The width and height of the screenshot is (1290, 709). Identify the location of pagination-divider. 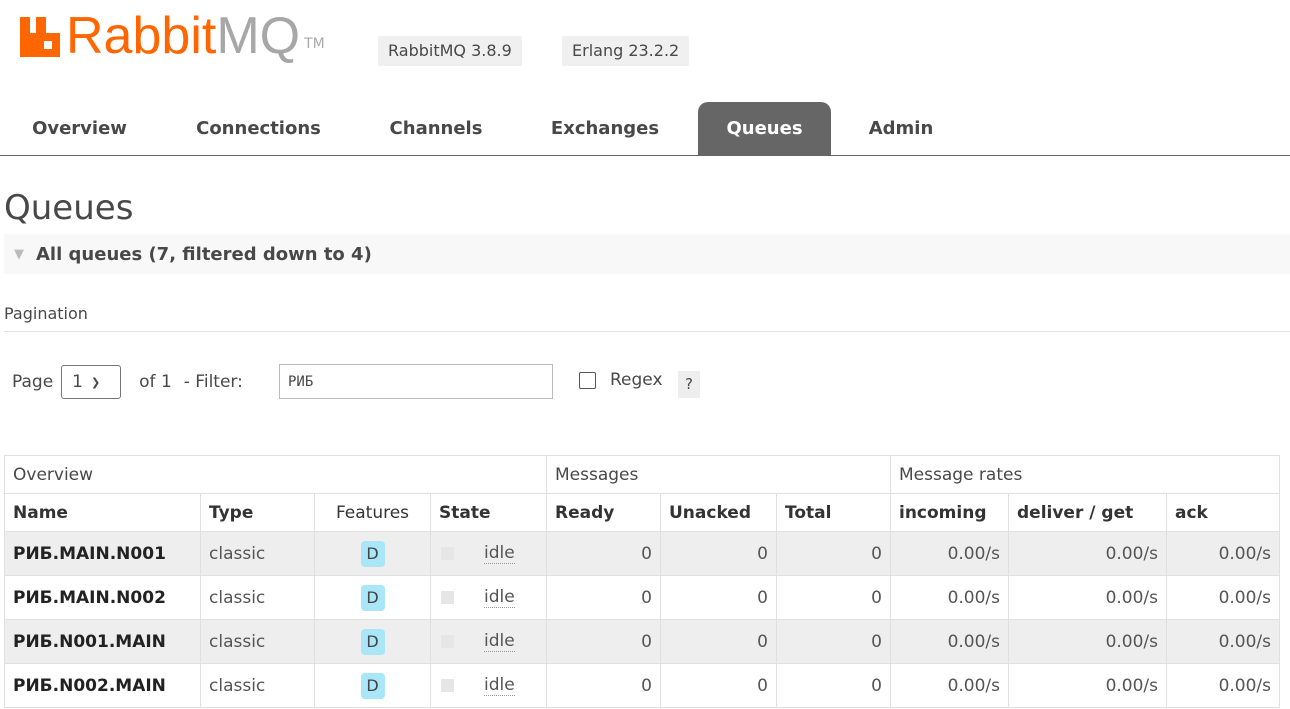
(647, 331).